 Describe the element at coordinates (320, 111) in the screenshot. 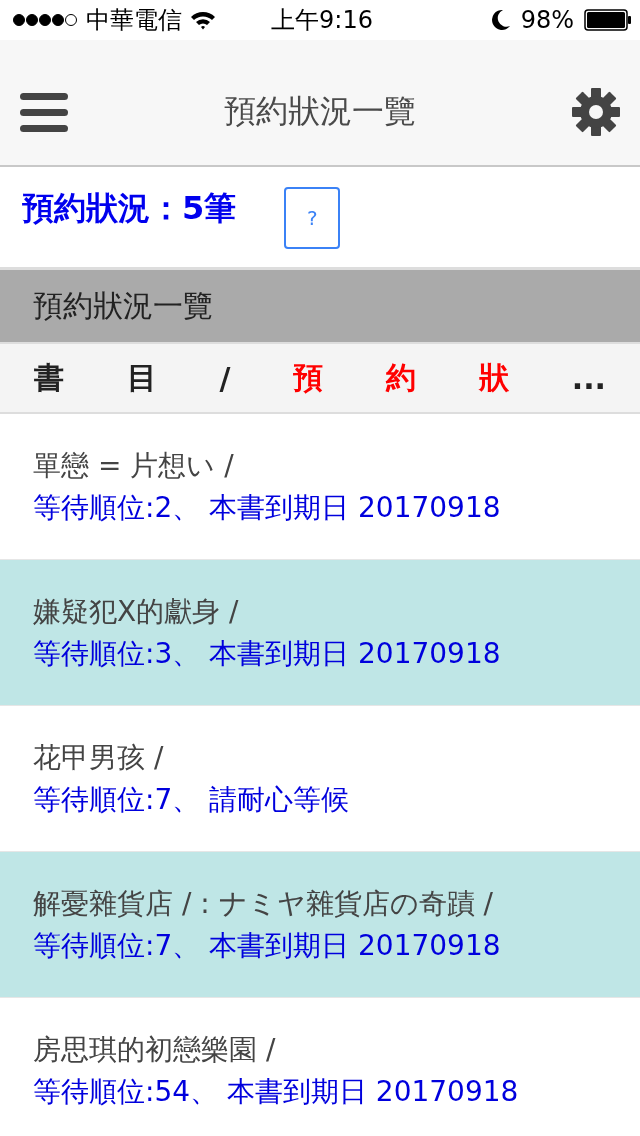

I see `nav-title: 預約狀況一覽` at that location.